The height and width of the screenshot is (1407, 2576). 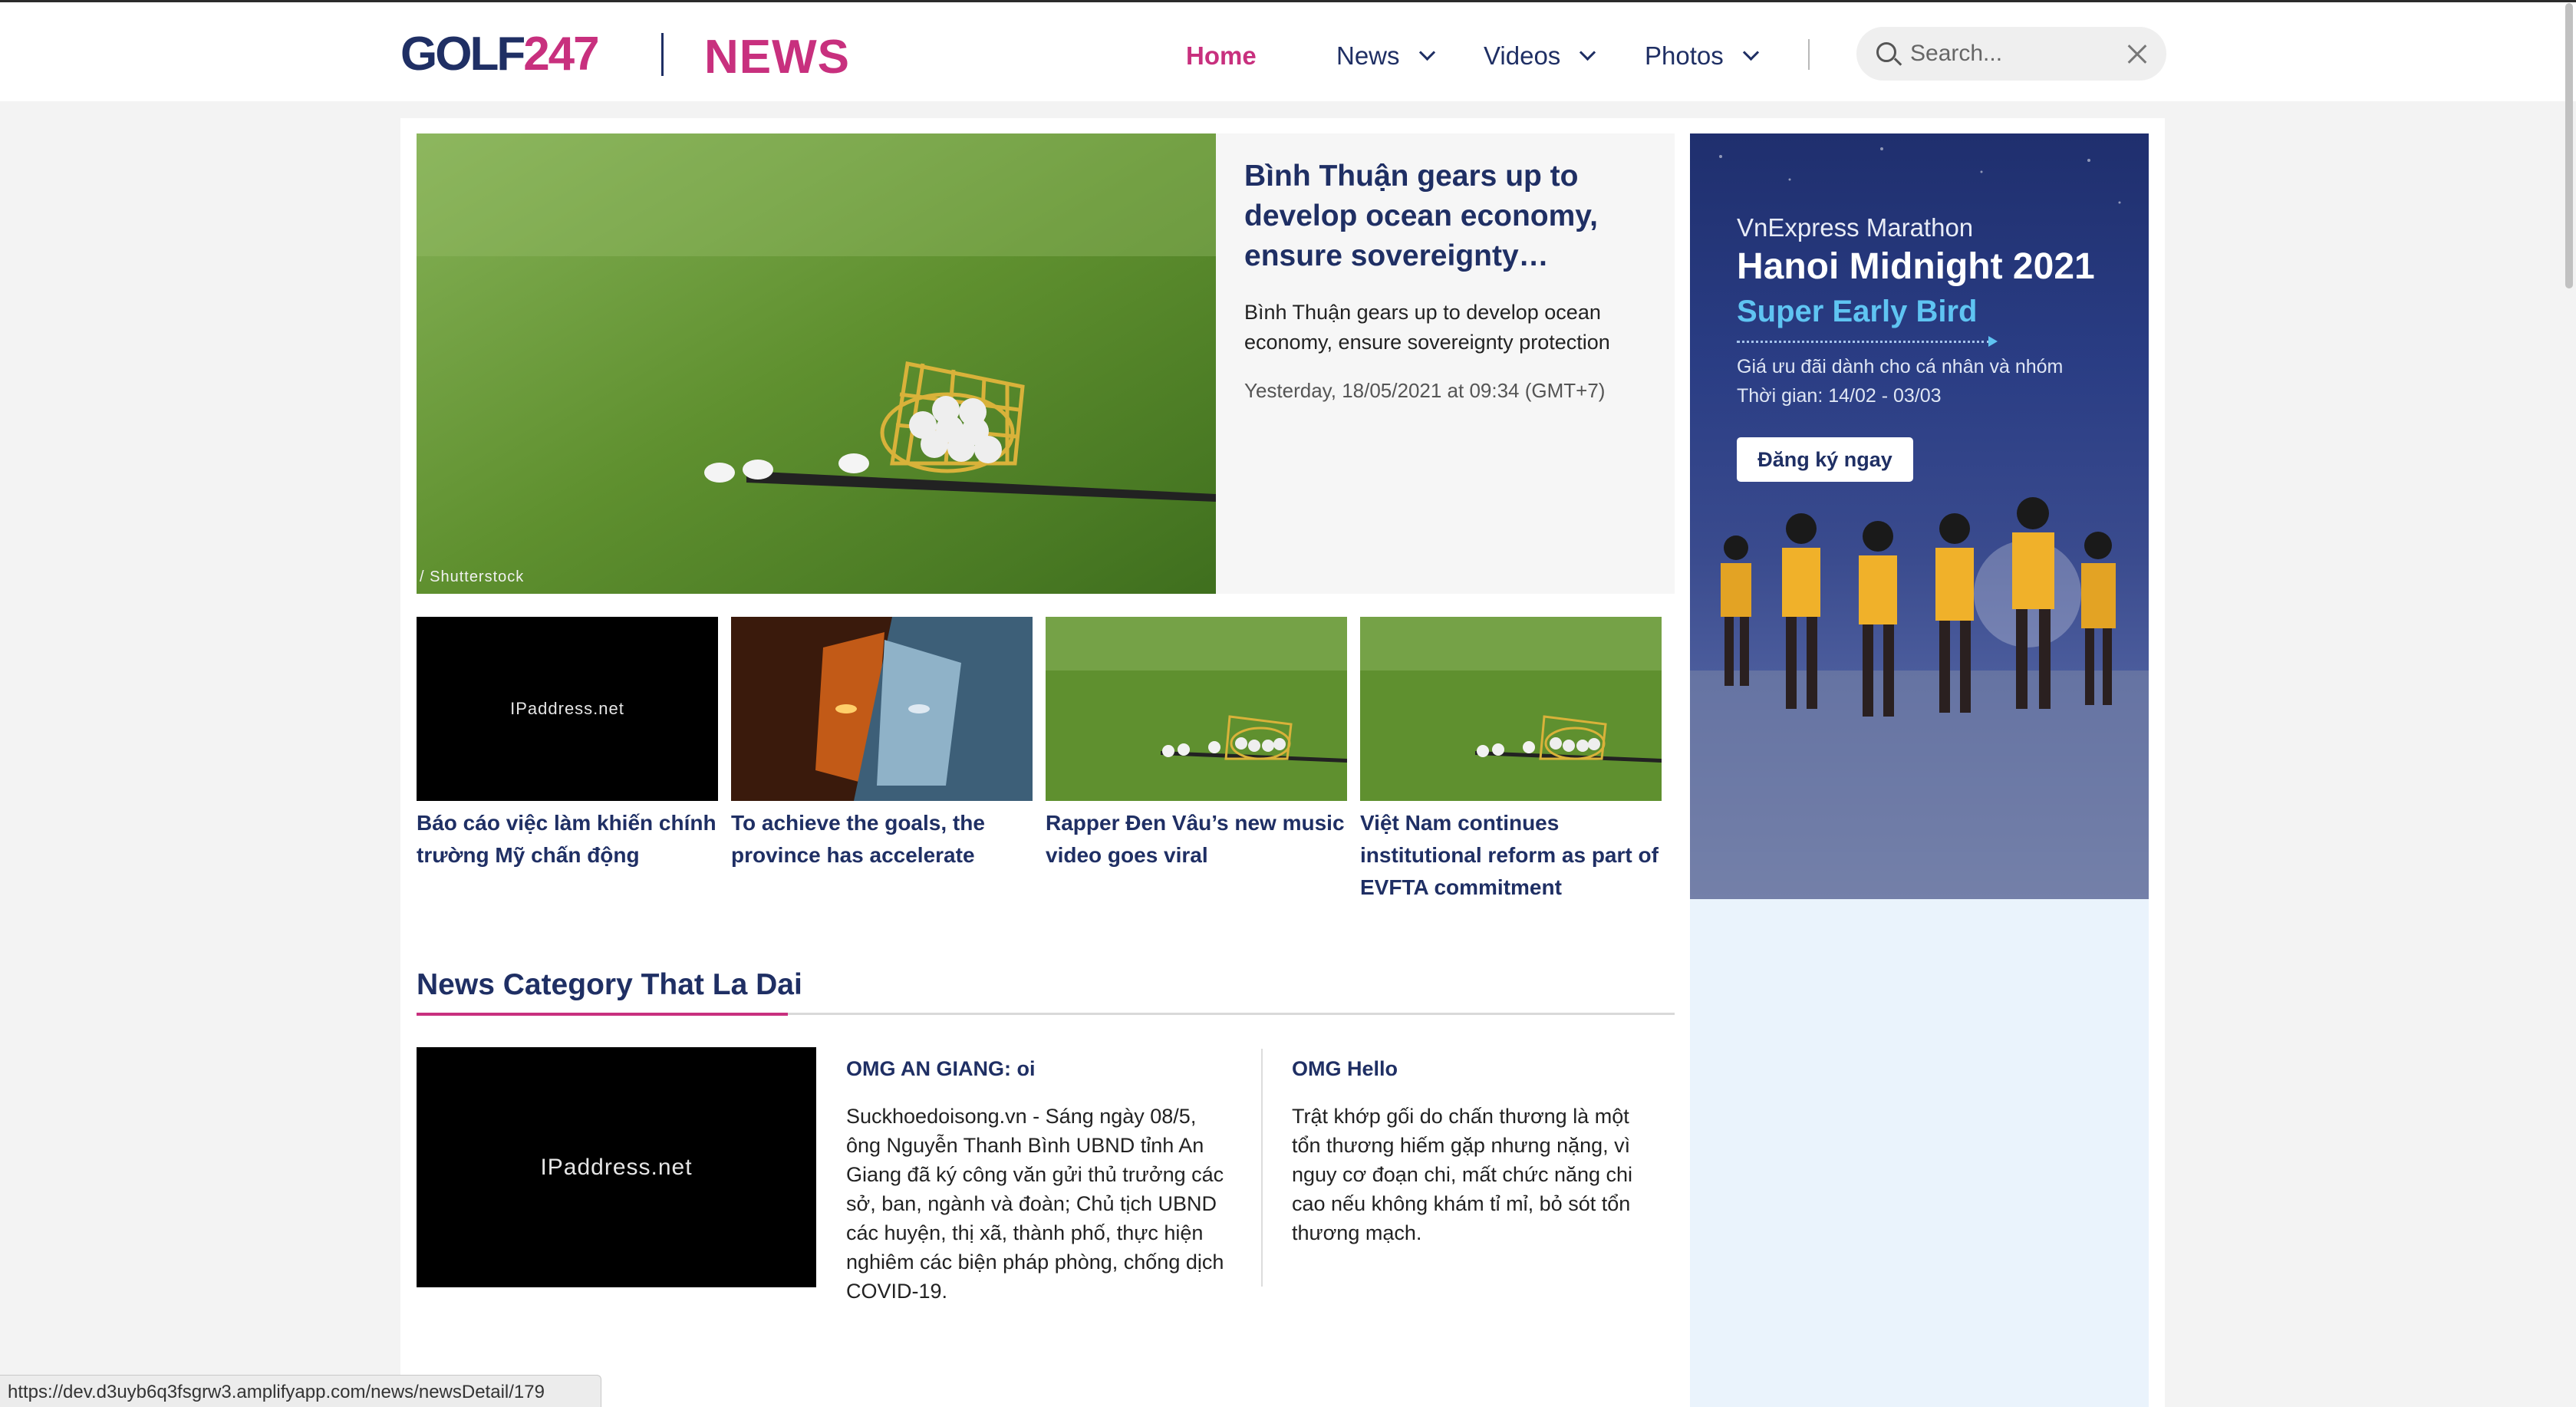 I want to click on category-image: IPaddress.net, so click(x=616, y=1167).